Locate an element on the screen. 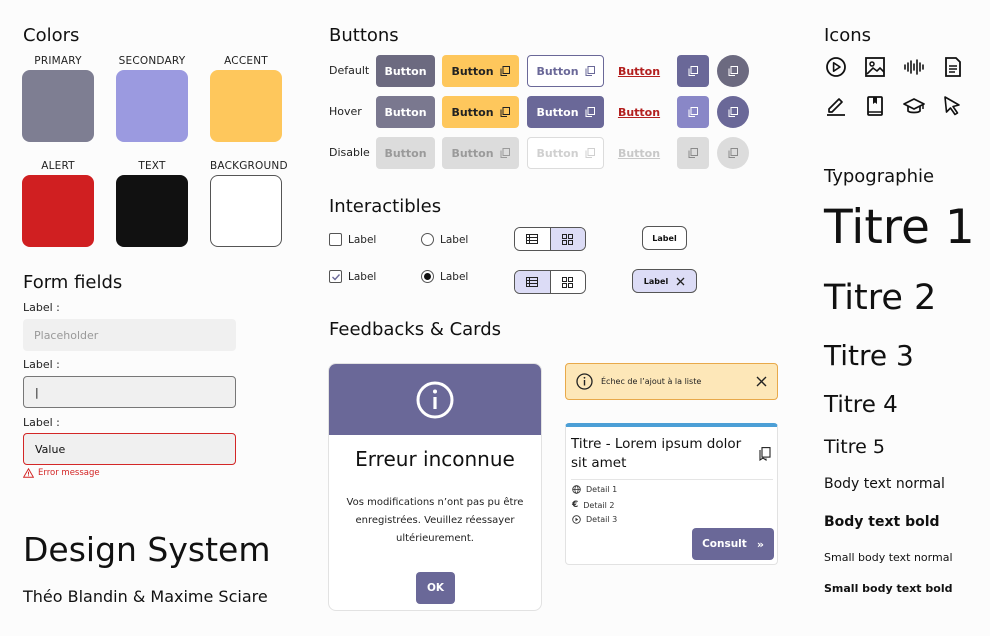 The image size is (990, 636). swatch-label-alert: ALERT is located at coordinates (58, 166).